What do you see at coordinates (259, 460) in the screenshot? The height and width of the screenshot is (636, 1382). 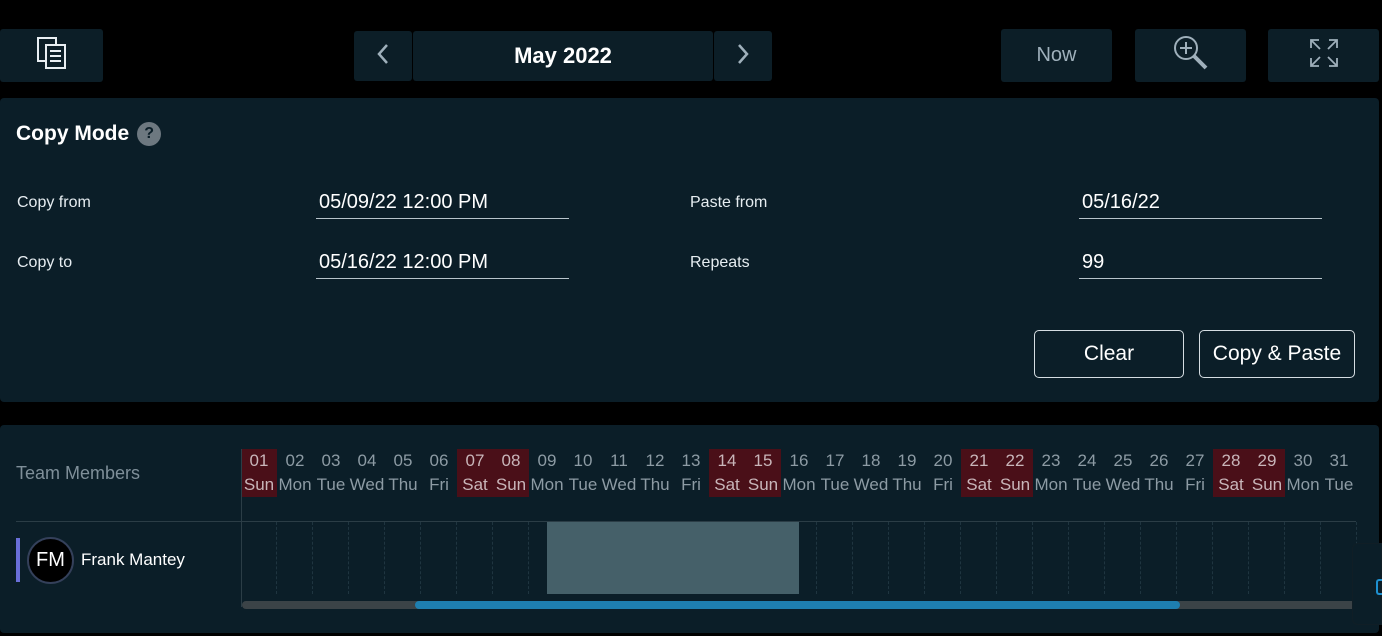 I see `day-number: 01` at bounding box center [259, 460].